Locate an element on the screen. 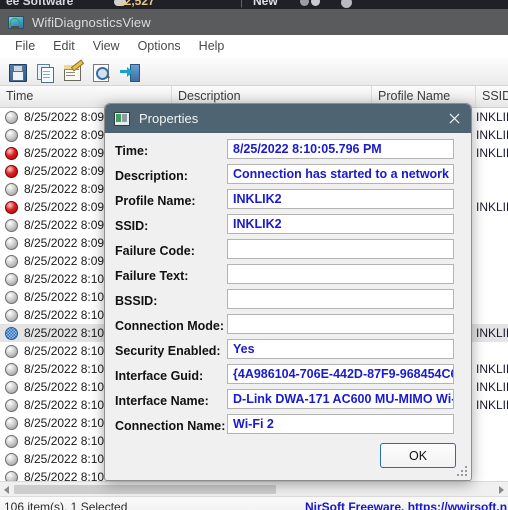  scroll-right-arrow-icon is located at coordinates (501, 490).